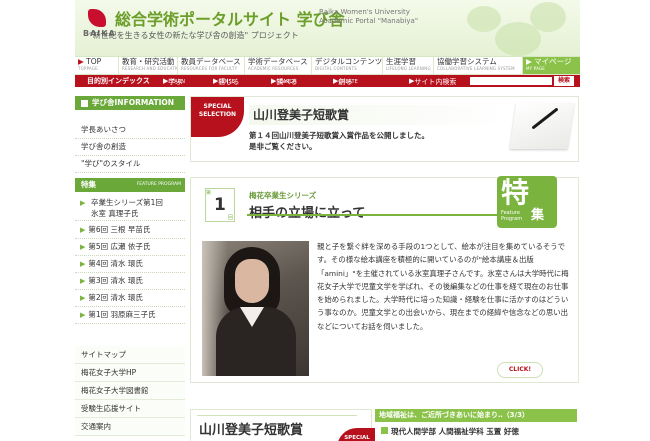  Describe the element at coordinates (130, 427) in the screenshot. I see `sidebar-link-access: 交通案内` at that location.